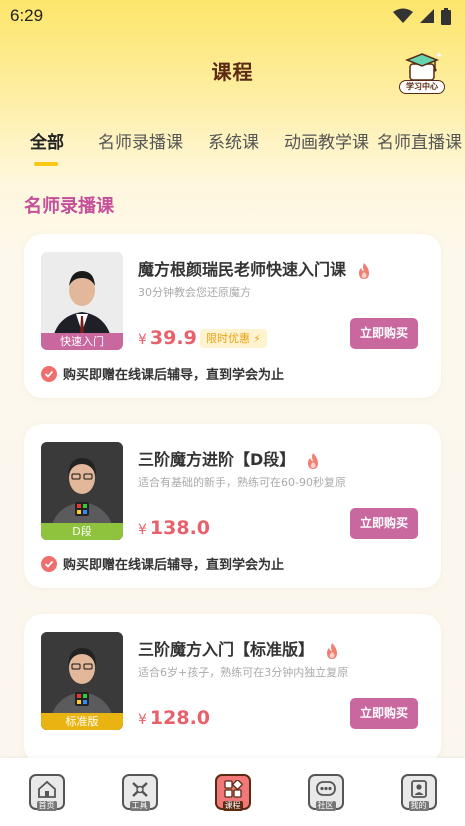 This screenshot has width=465, height=826. Describe the element at coordinates (27, 15) in the screenshot. I see `status-time: 6:29` at that location.